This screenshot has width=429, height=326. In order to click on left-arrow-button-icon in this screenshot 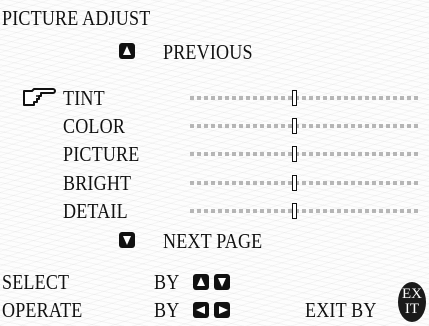, I will do `click(201, 310)`.